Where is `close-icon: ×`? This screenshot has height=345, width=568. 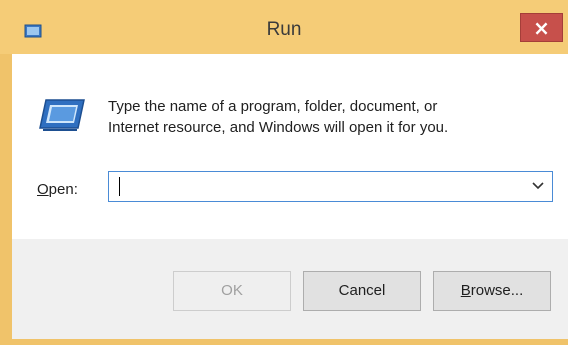
close-icon: × is located at coordinates (541, 28).